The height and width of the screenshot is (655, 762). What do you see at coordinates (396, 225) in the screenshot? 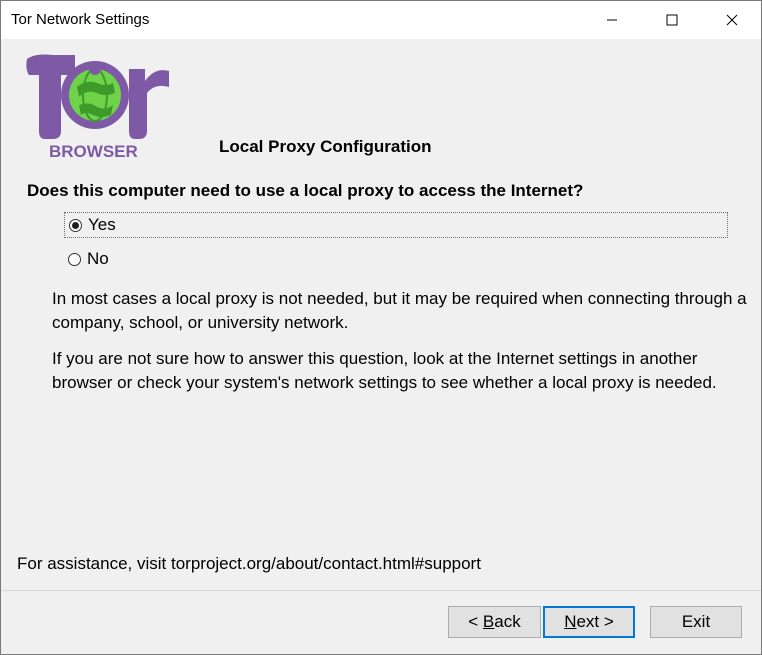
I see `radio-option-yes: Yes` at bounding box center [396, 225].